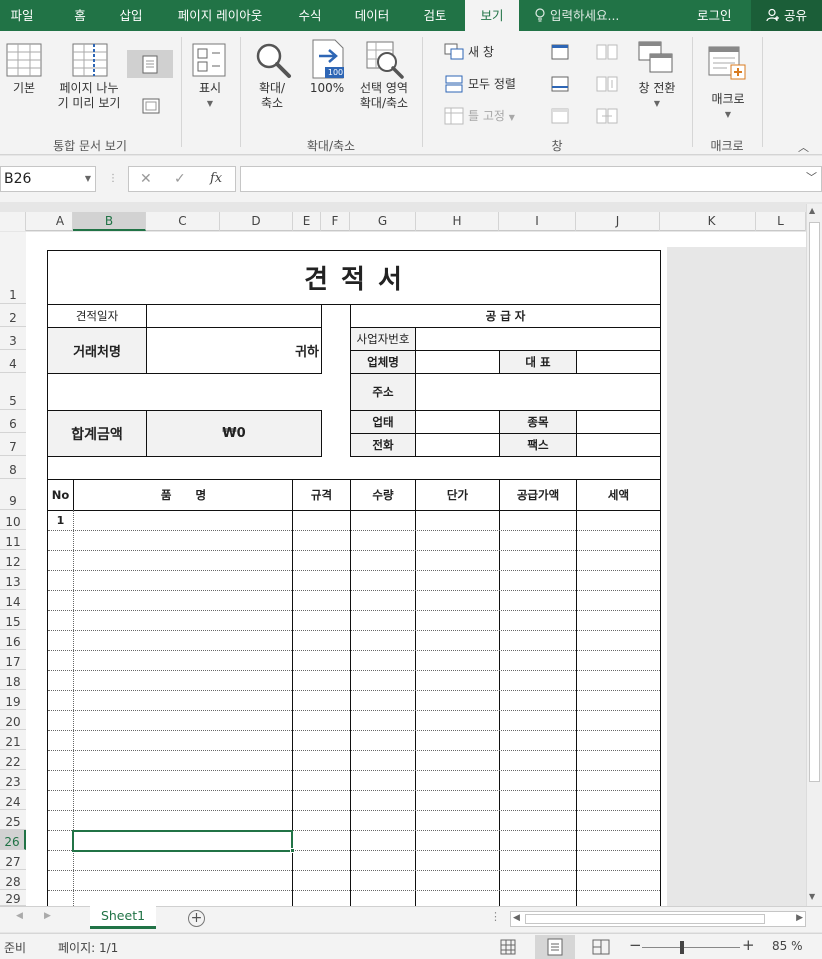 The width and height of the screenshot is (822, 959). Describe the element at coordinates (146, 179) in the screenshot. I see `cancel-icon: ✕` at that location.